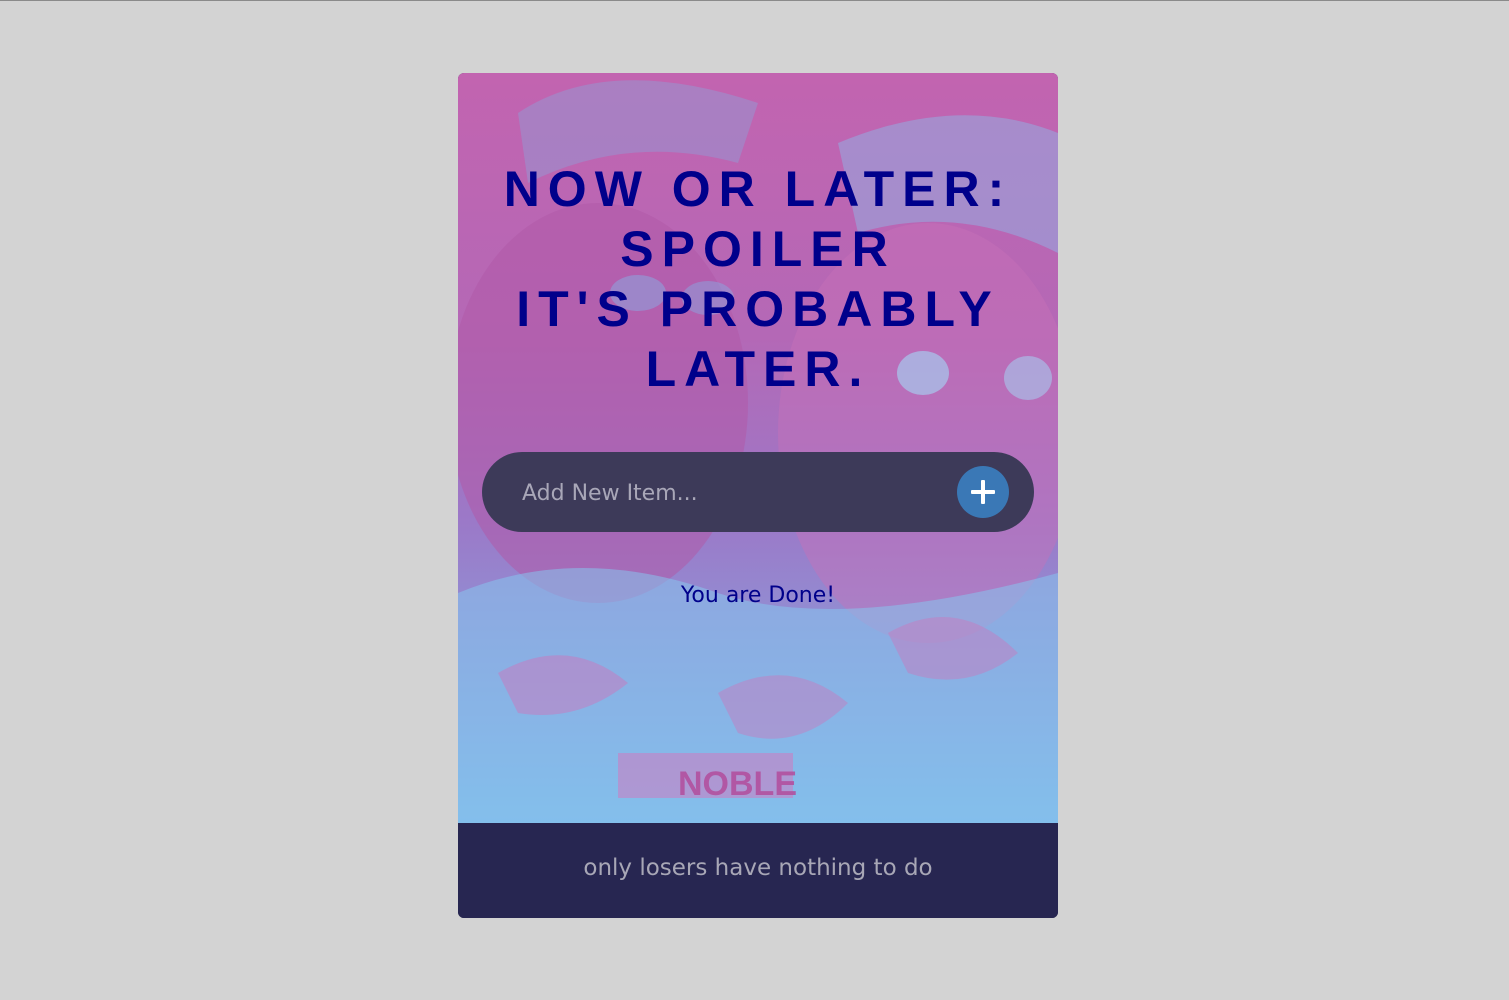  I want to click on plus-icon, so click(983, 492).